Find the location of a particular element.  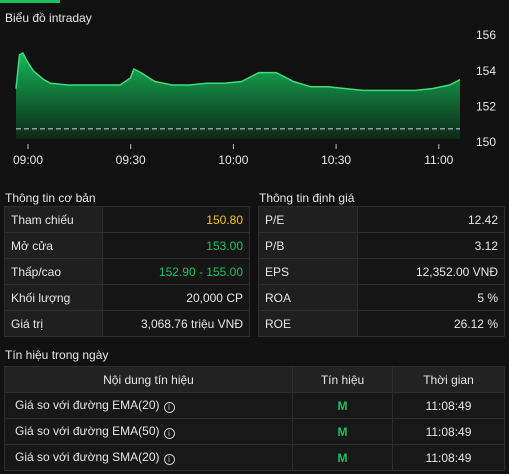

valuation-info-label: ROA is located at coordinates (308, 297).